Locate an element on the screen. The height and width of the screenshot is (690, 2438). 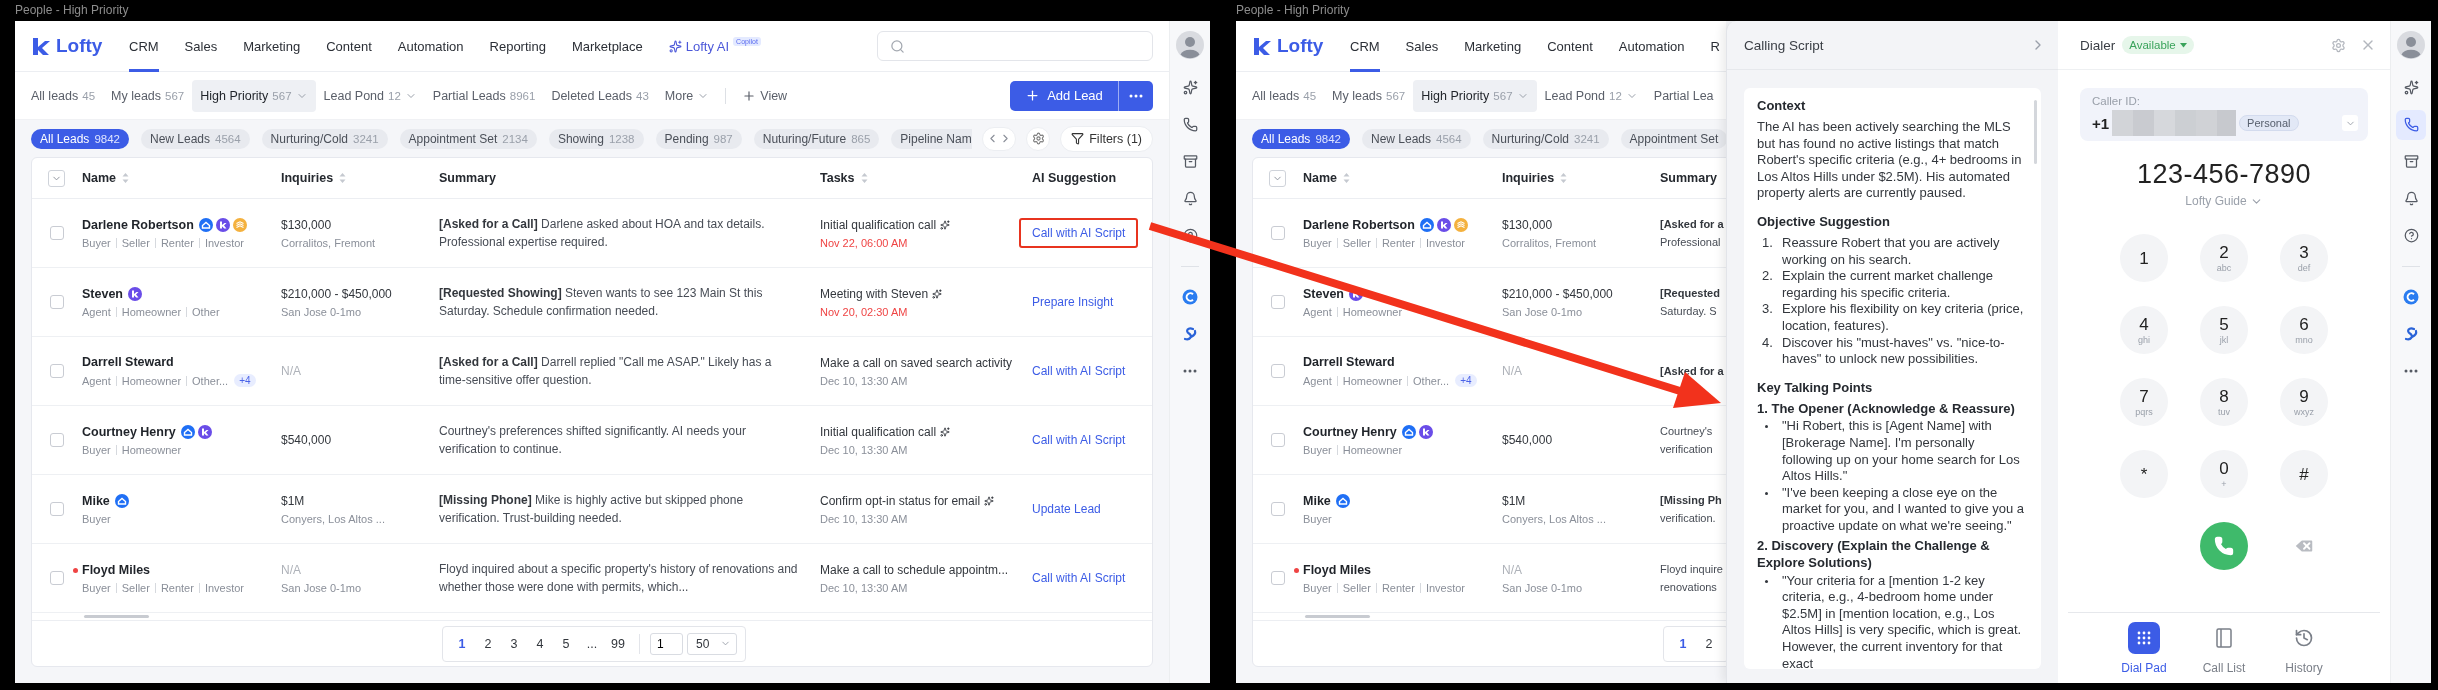
dial-key: 1 is located at coordinates (2144, 258).